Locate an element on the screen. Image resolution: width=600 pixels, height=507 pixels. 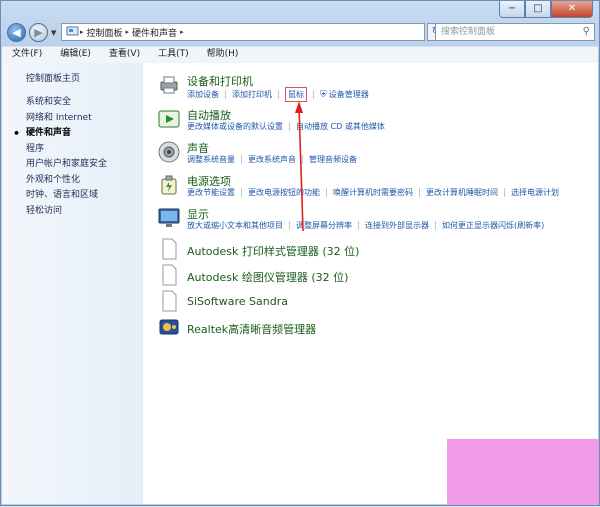
nav-system-security: 系统和安全 is located at coordinates (66, 103).